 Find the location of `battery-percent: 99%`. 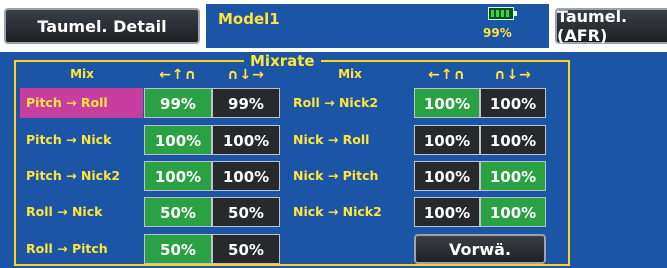

battery-percent: 99% is located at coordinates (497, 33).